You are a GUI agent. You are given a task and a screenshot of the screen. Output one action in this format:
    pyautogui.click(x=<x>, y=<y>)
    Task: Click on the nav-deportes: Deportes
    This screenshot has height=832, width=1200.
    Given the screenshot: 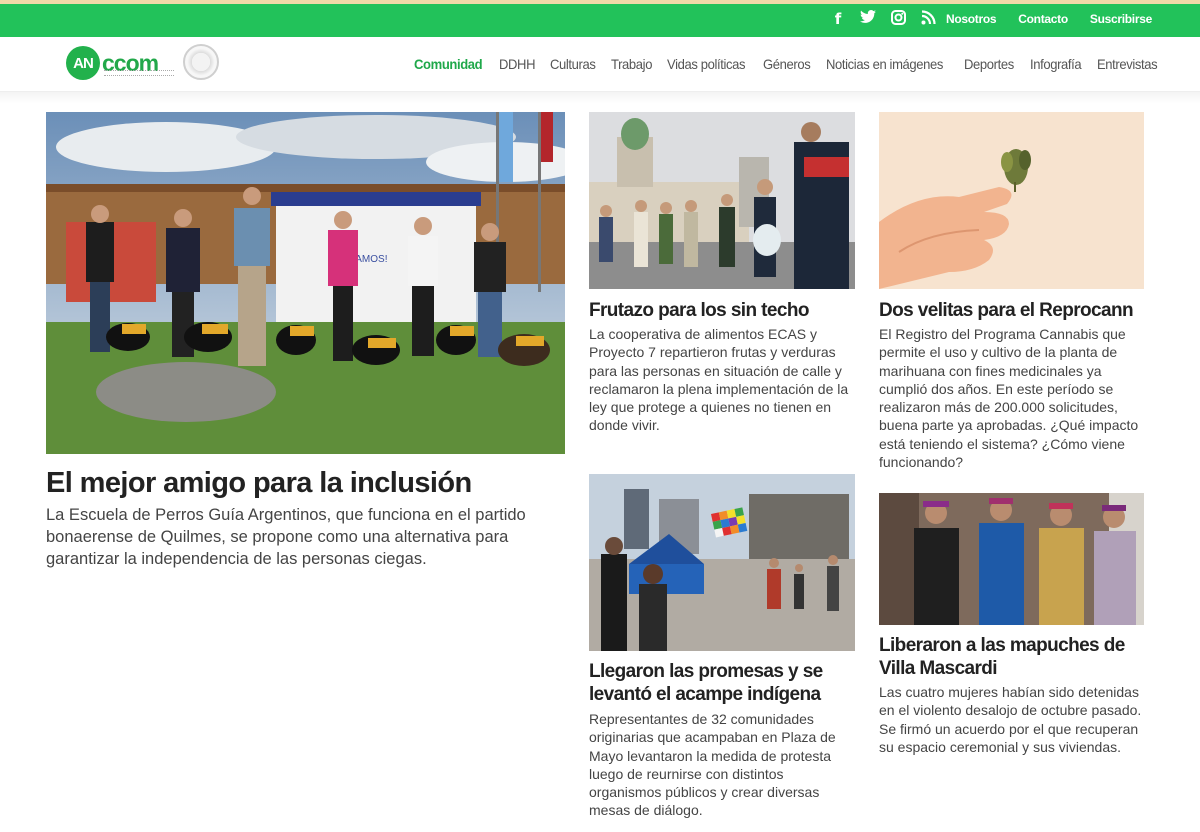 What is the action you would take?
    pyautogui.click(x=989, y=64)
    